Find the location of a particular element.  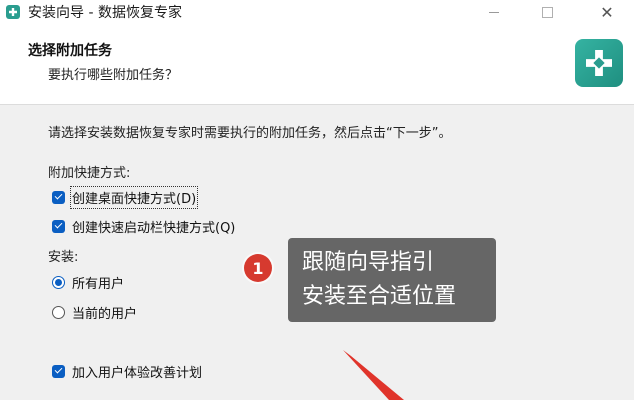

radio-unselected-icon is located at coordinates (58, 312).